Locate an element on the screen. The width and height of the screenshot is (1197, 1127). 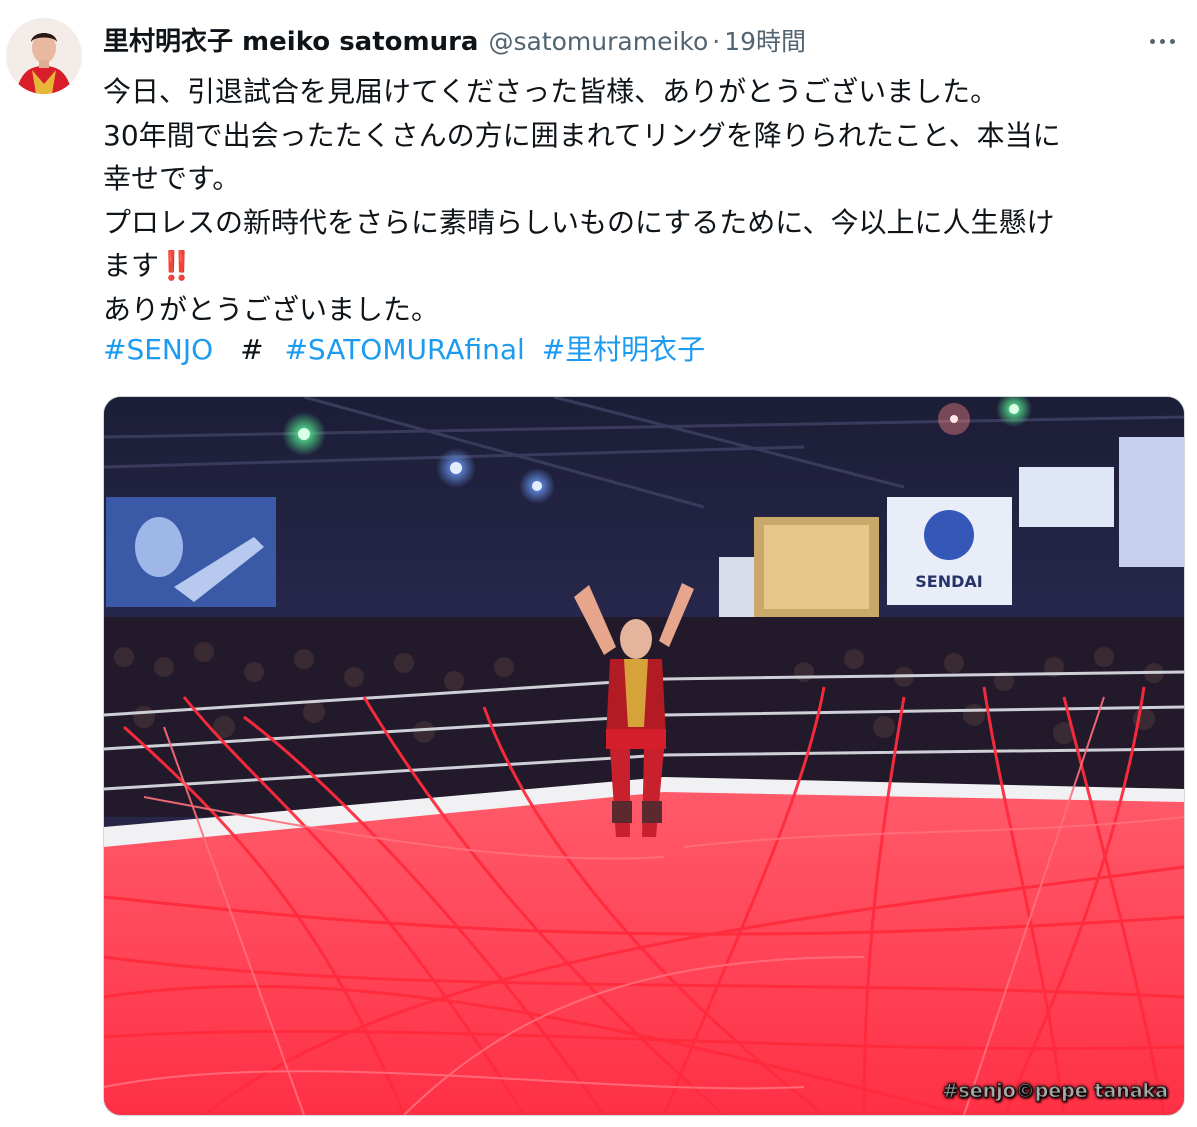
hashtag-row: #SENJO # #SATOMURAfinal #里村明衣子 is located at coordinates (404, 350).